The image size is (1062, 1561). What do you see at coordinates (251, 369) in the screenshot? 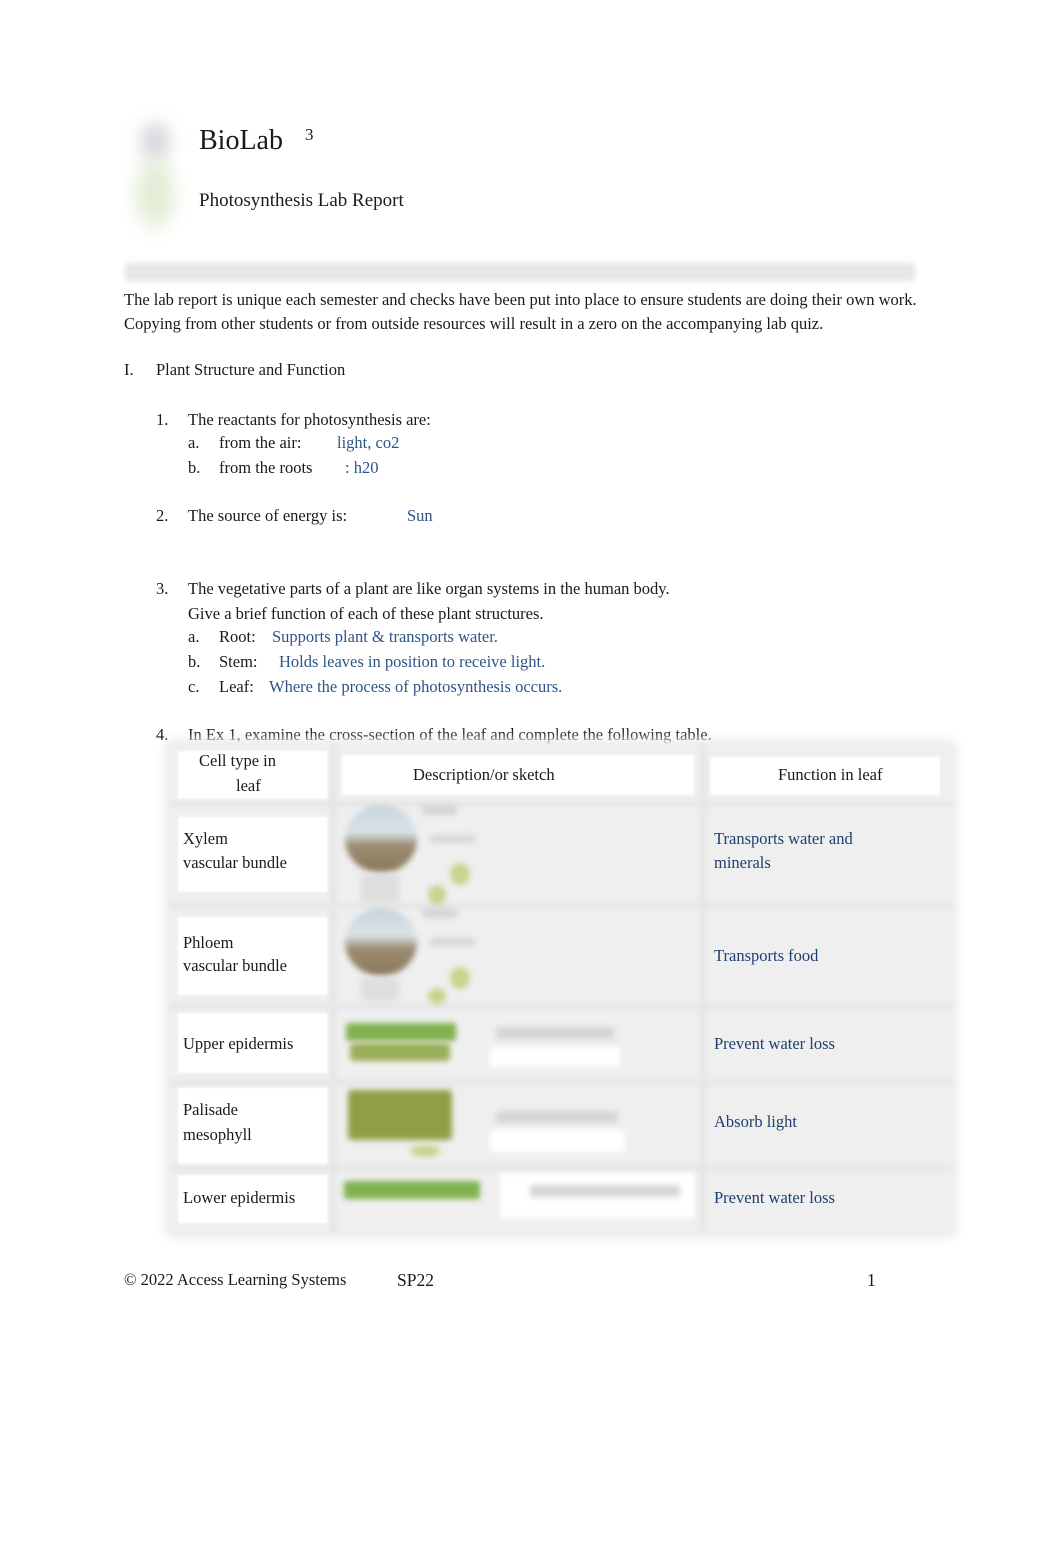
I see `section-title: Plant Structure and Function` at bounding box center [251, 369].